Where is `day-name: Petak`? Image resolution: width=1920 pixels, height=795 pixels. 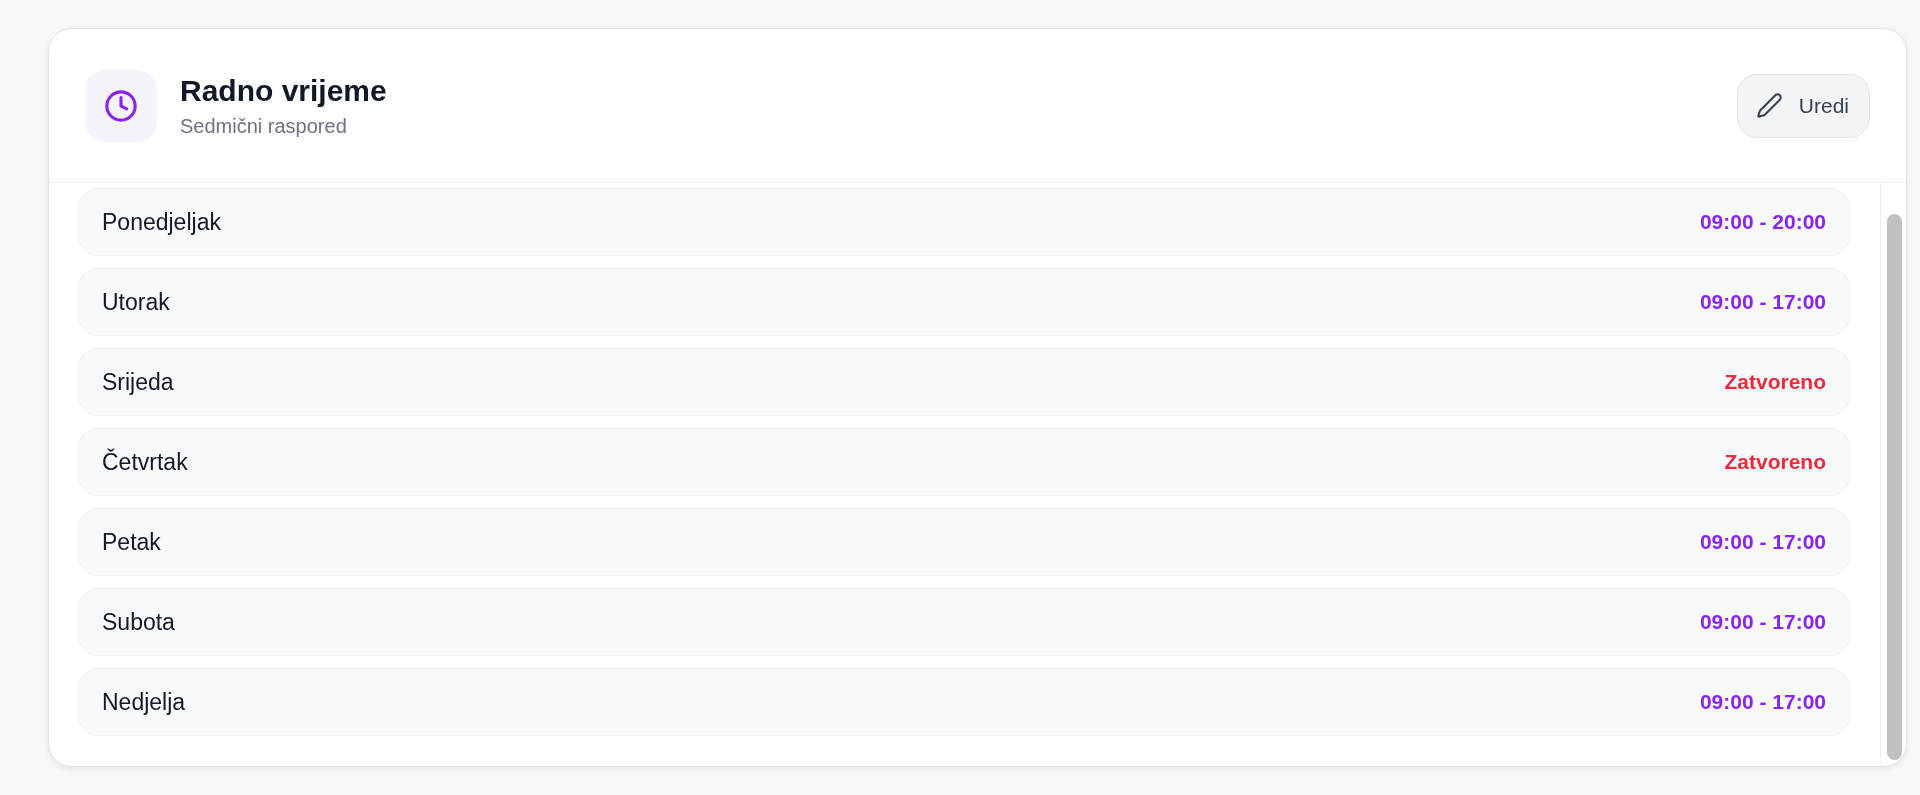
day-name: Petak is located at coordinates (131, 542).